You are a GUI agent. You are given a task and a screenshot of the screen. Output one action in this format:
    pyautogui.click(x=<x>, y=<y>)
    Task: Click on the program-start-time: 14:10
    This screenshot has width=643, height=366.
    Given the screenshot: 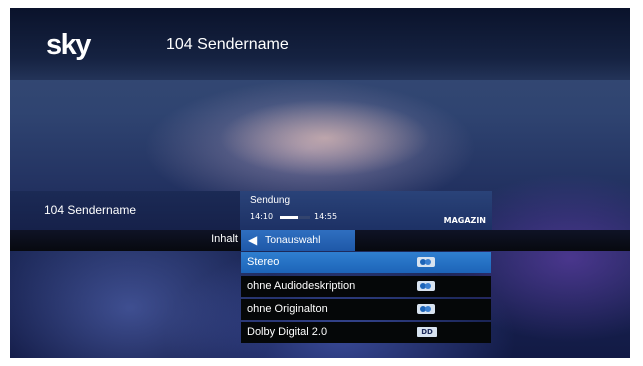 What is the action you would take?
    pyautogui.click(x=262, y=216)
    